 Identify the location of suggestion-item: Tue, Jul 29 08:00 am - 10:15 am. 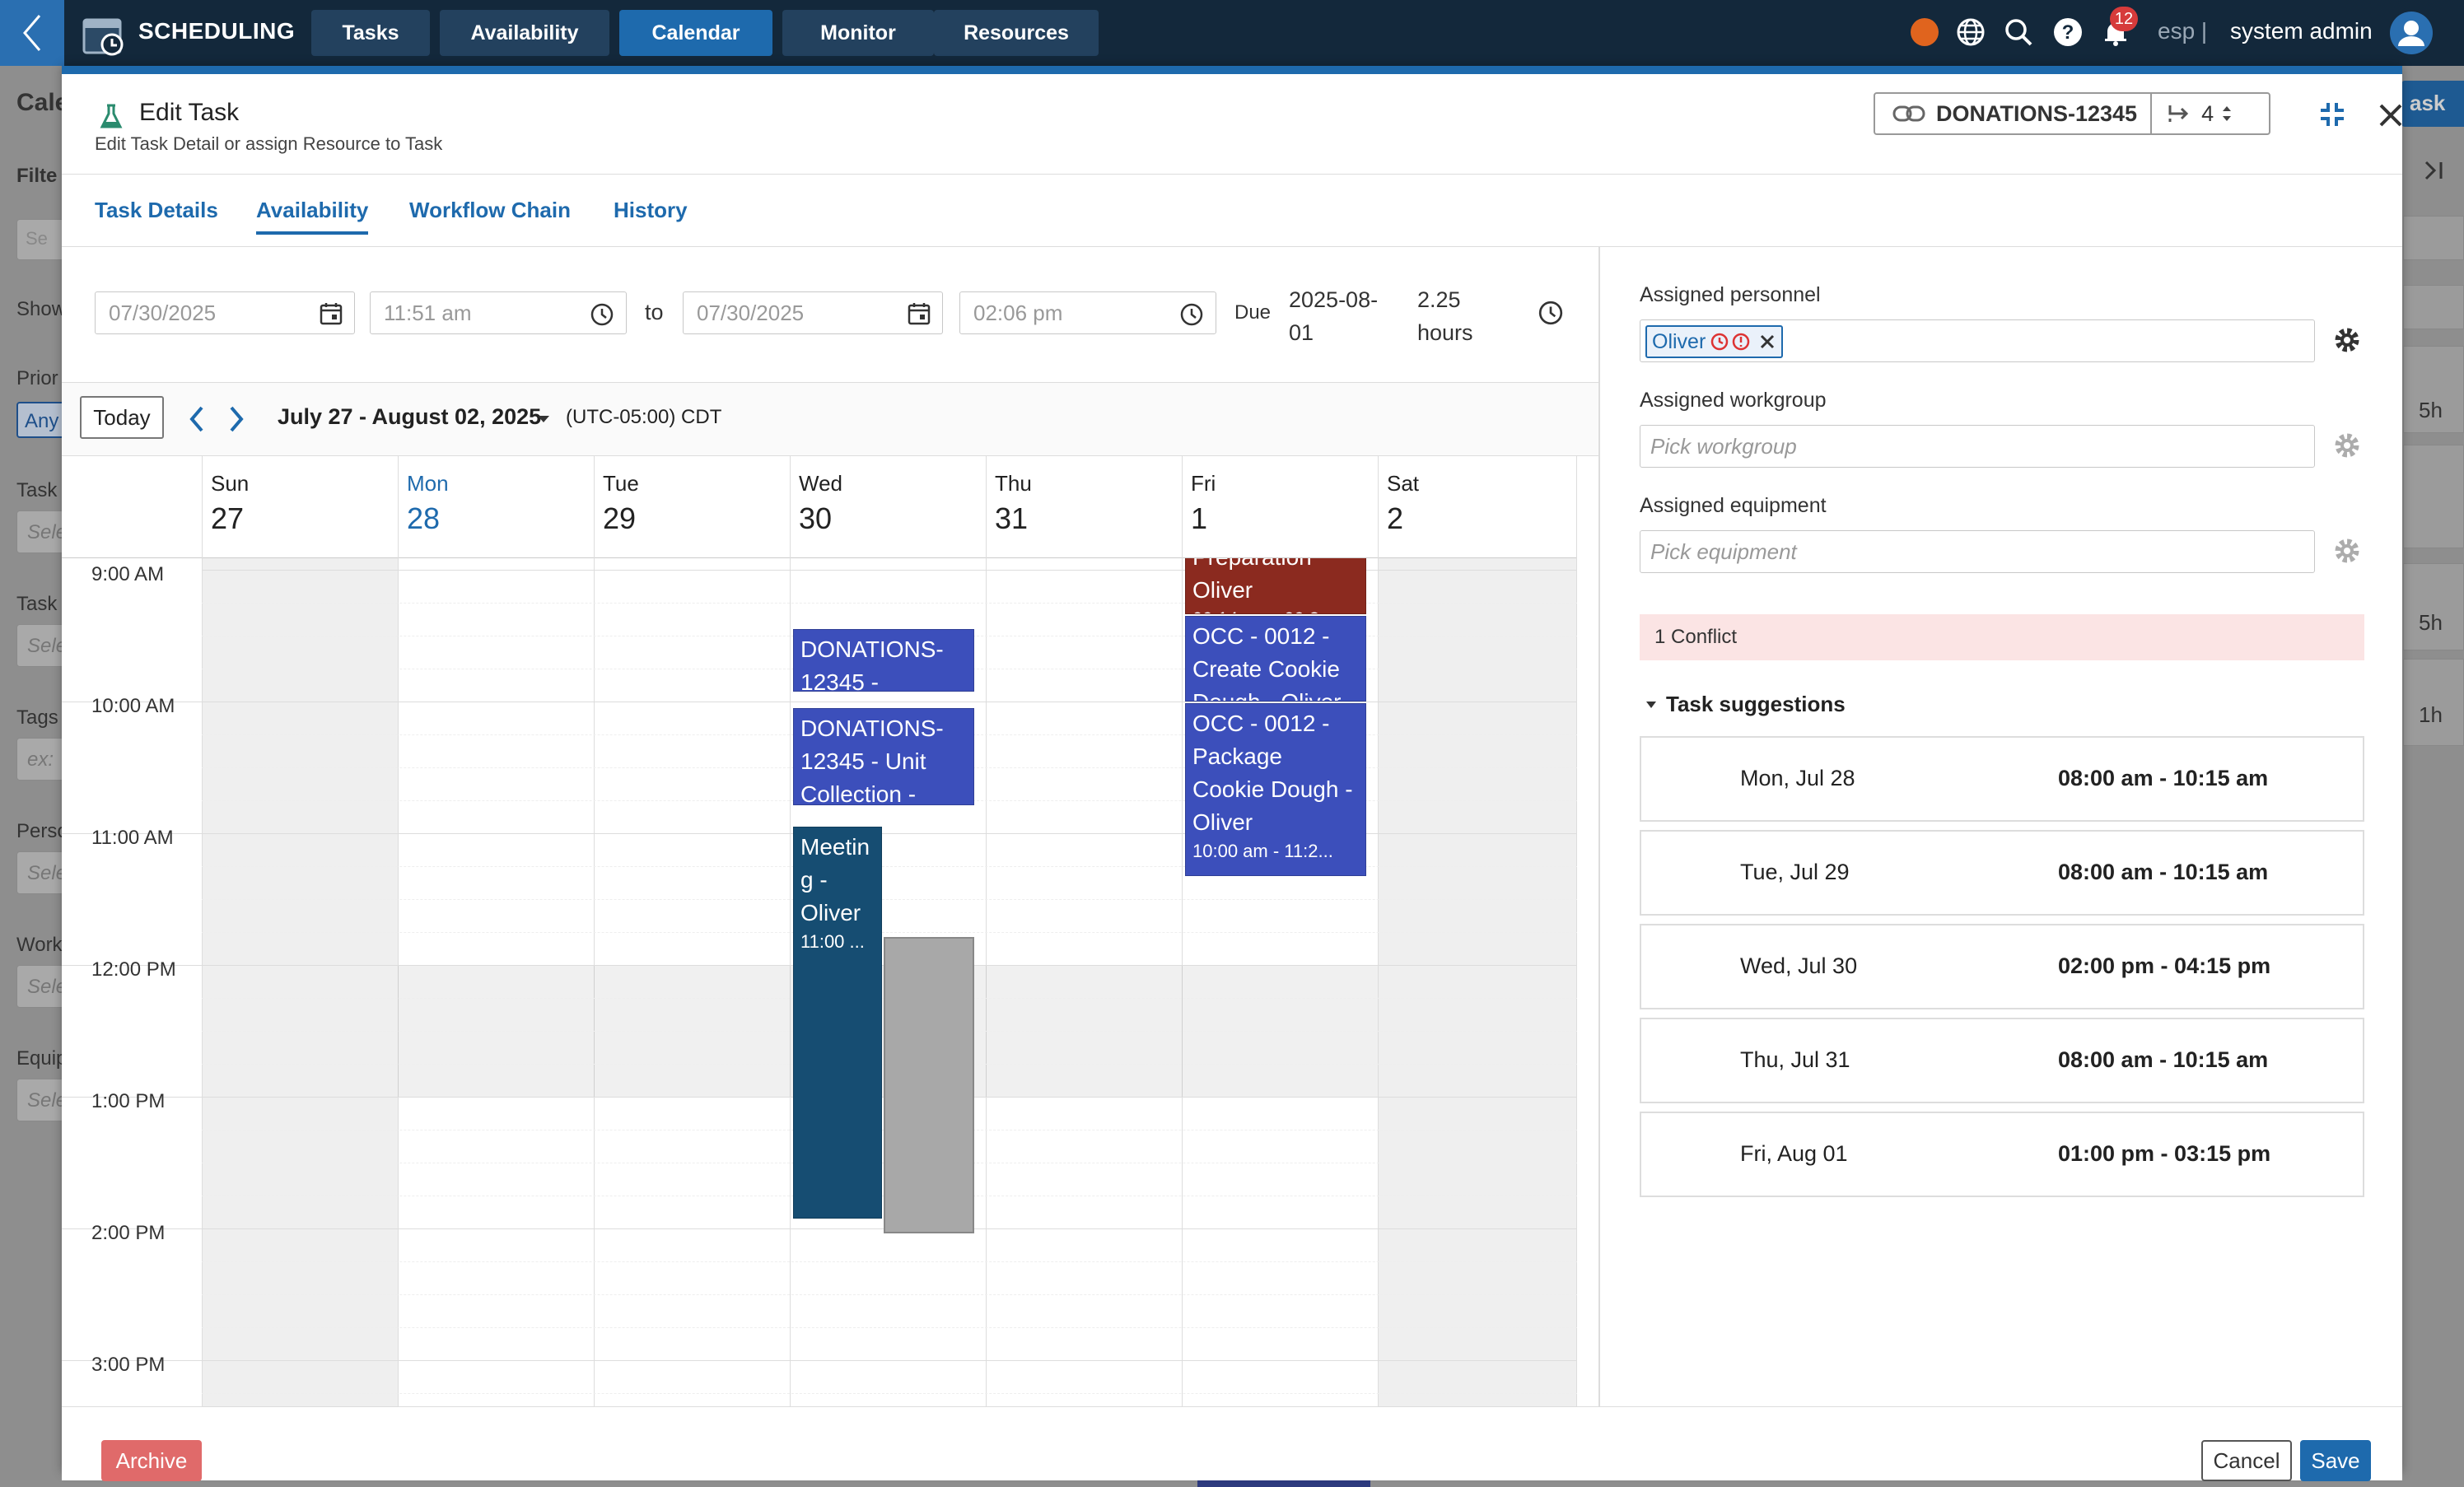
(2002, 873).